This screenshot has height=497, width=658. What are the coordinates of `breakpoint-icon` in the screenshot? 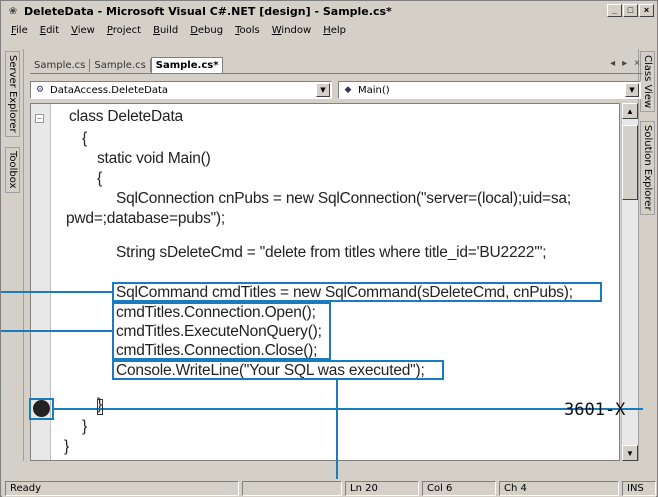 It's located at (41, 408).